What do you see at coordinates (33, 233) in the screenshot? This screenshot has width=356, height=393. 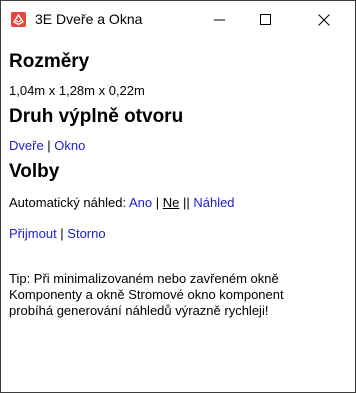 I see `accept-link: Přijmout` at bounding box center [33, 233].